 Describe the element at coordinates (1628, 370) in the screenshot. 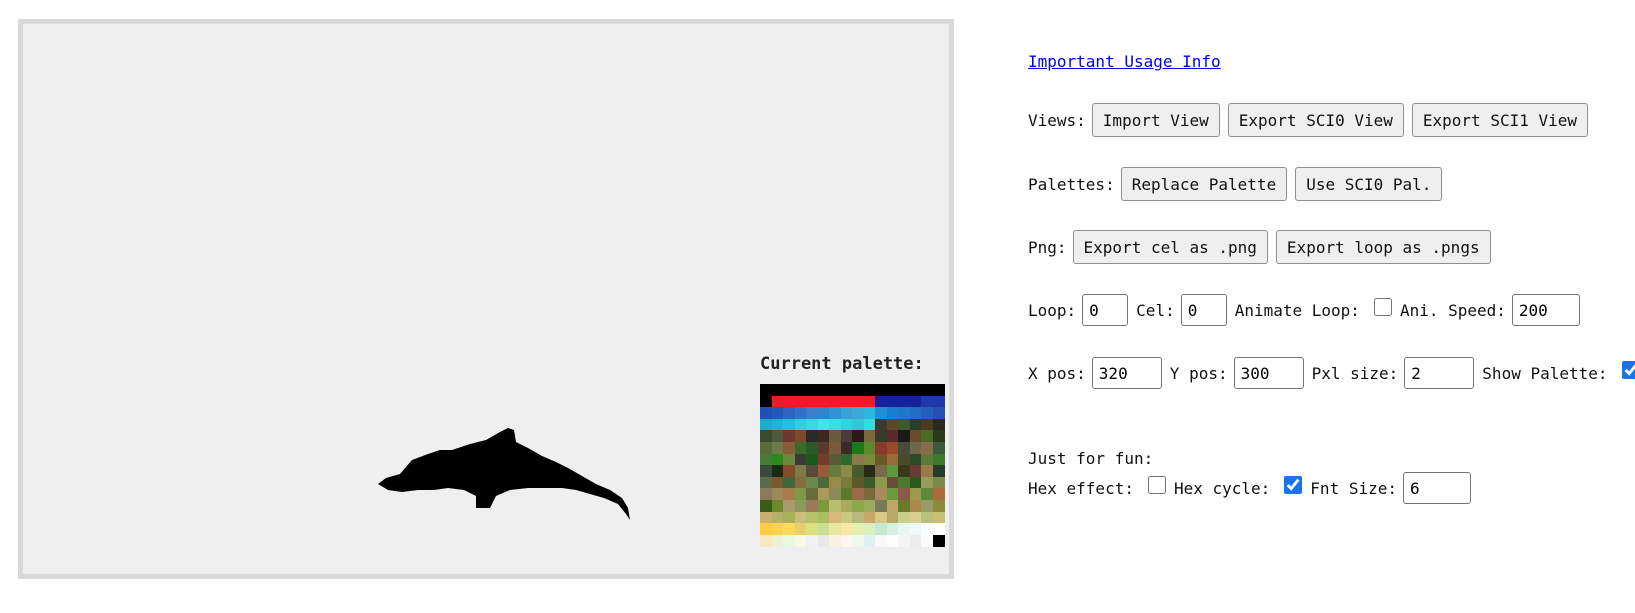

I see `show-palette-checkbox` at that location.